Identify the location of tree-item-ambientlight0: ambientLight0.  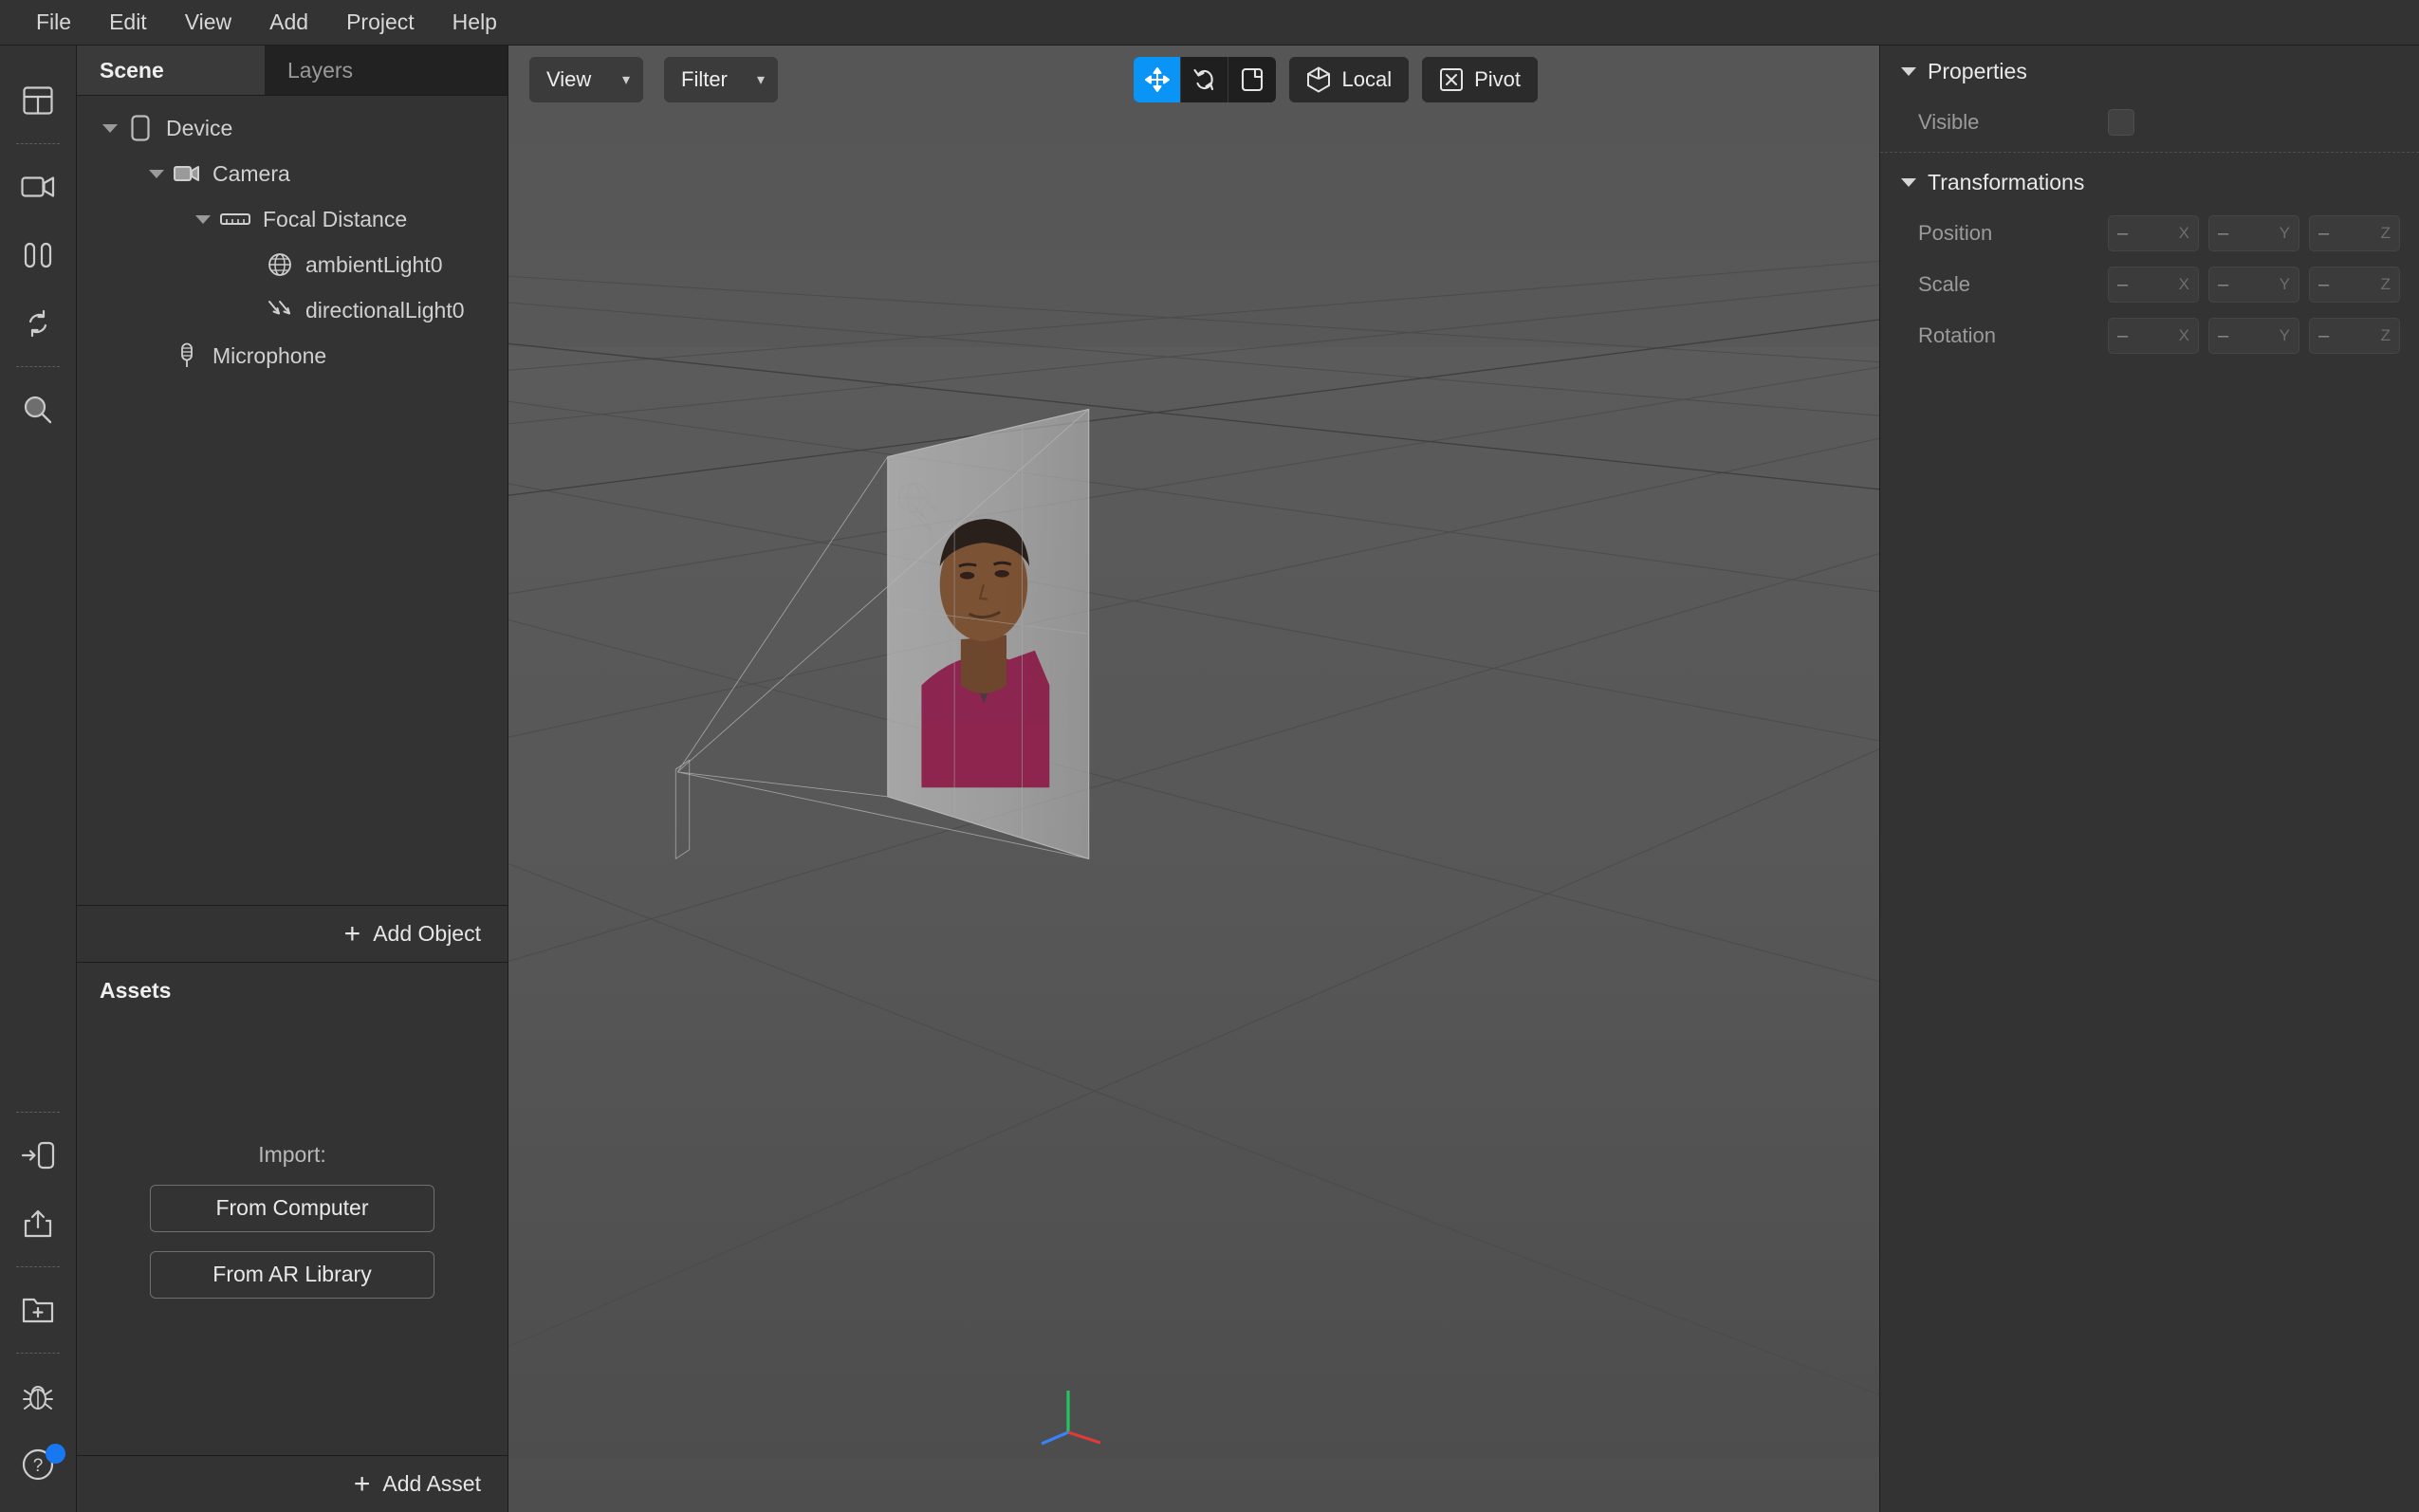
(292, 264).